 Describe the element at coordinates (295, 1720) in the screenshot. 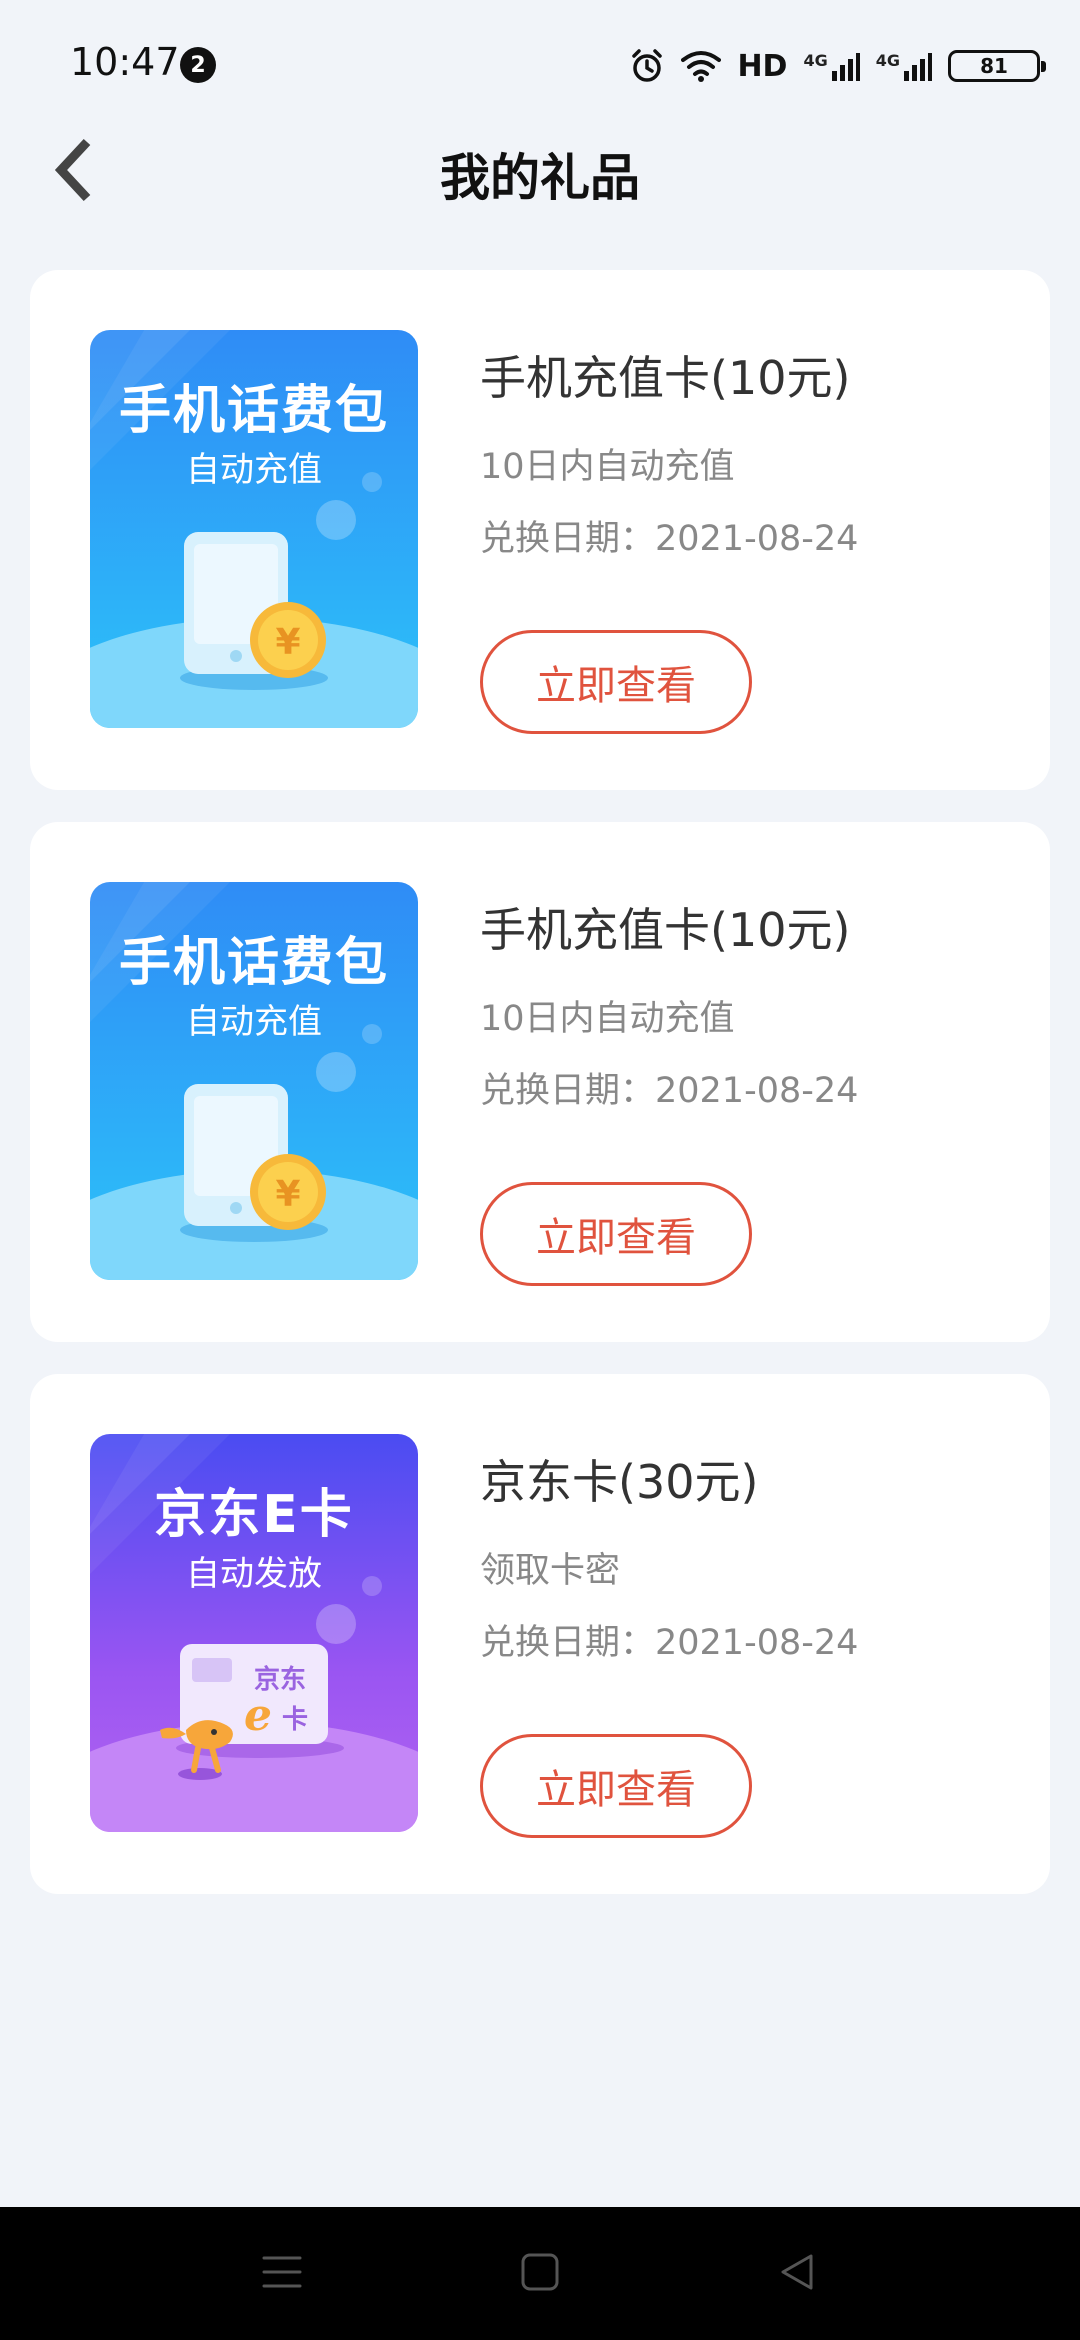

I see `card-ka-text: 卡` at that location.